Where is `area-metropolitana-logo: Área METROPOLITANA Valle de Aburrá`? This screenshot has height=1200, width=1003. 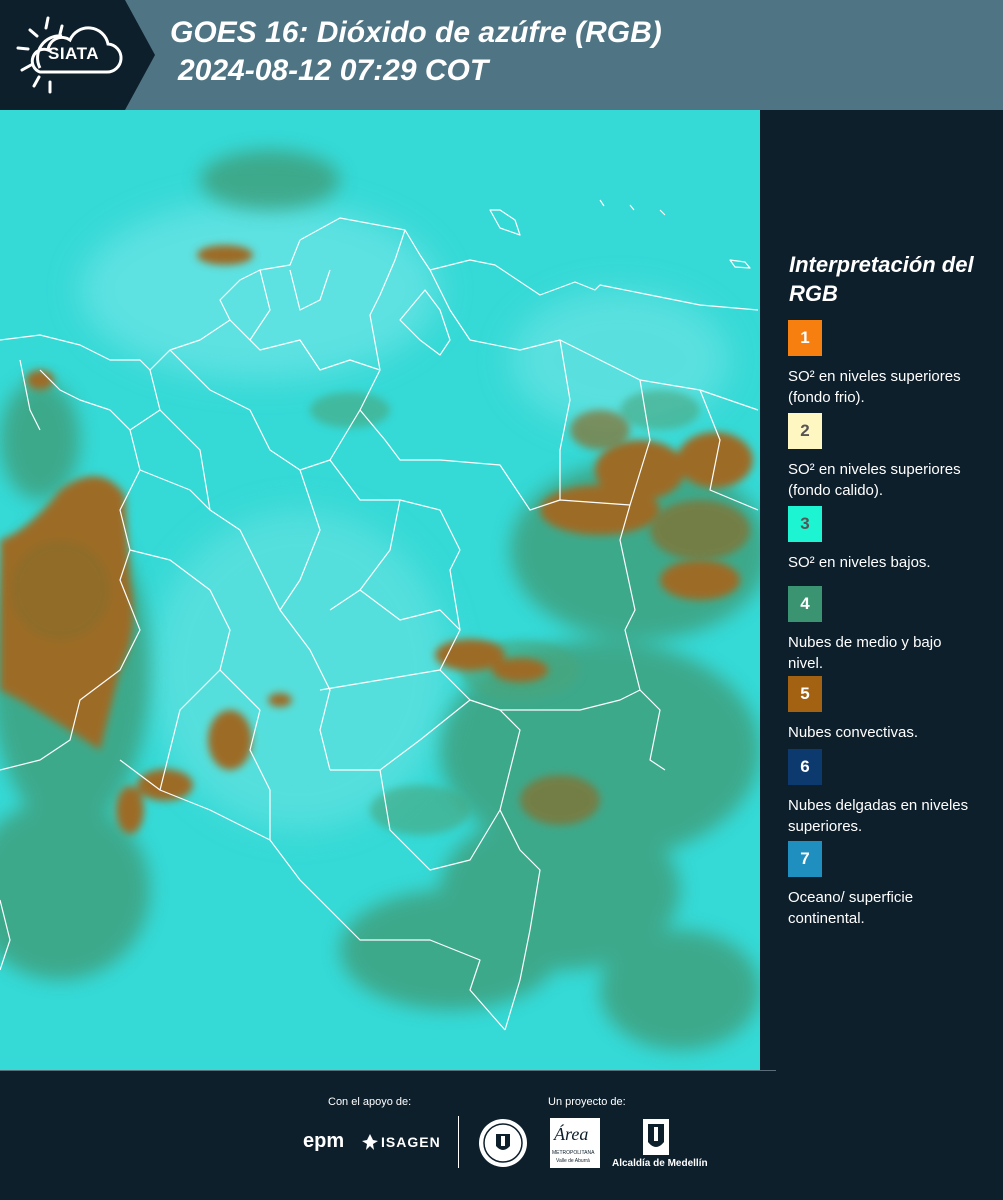 area-metropolitana-logo: Área METROPOLITANA Valle de Aburrá is located at coordinates (575, 1143).